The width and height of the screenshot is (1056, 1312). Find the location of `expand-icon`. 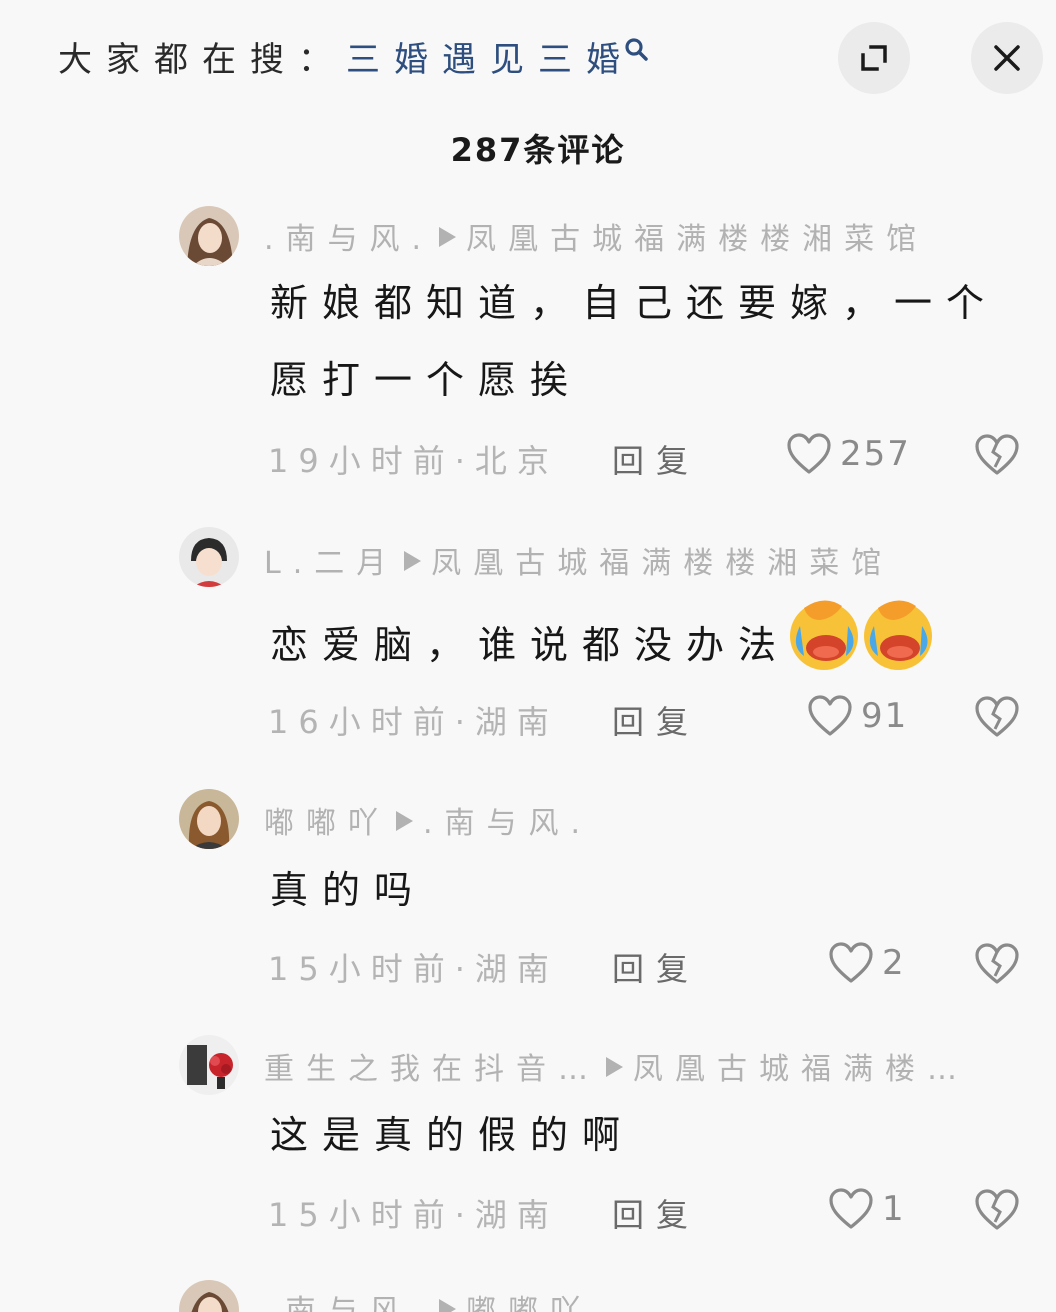

expand-icon is located at coordinates (874, 58).